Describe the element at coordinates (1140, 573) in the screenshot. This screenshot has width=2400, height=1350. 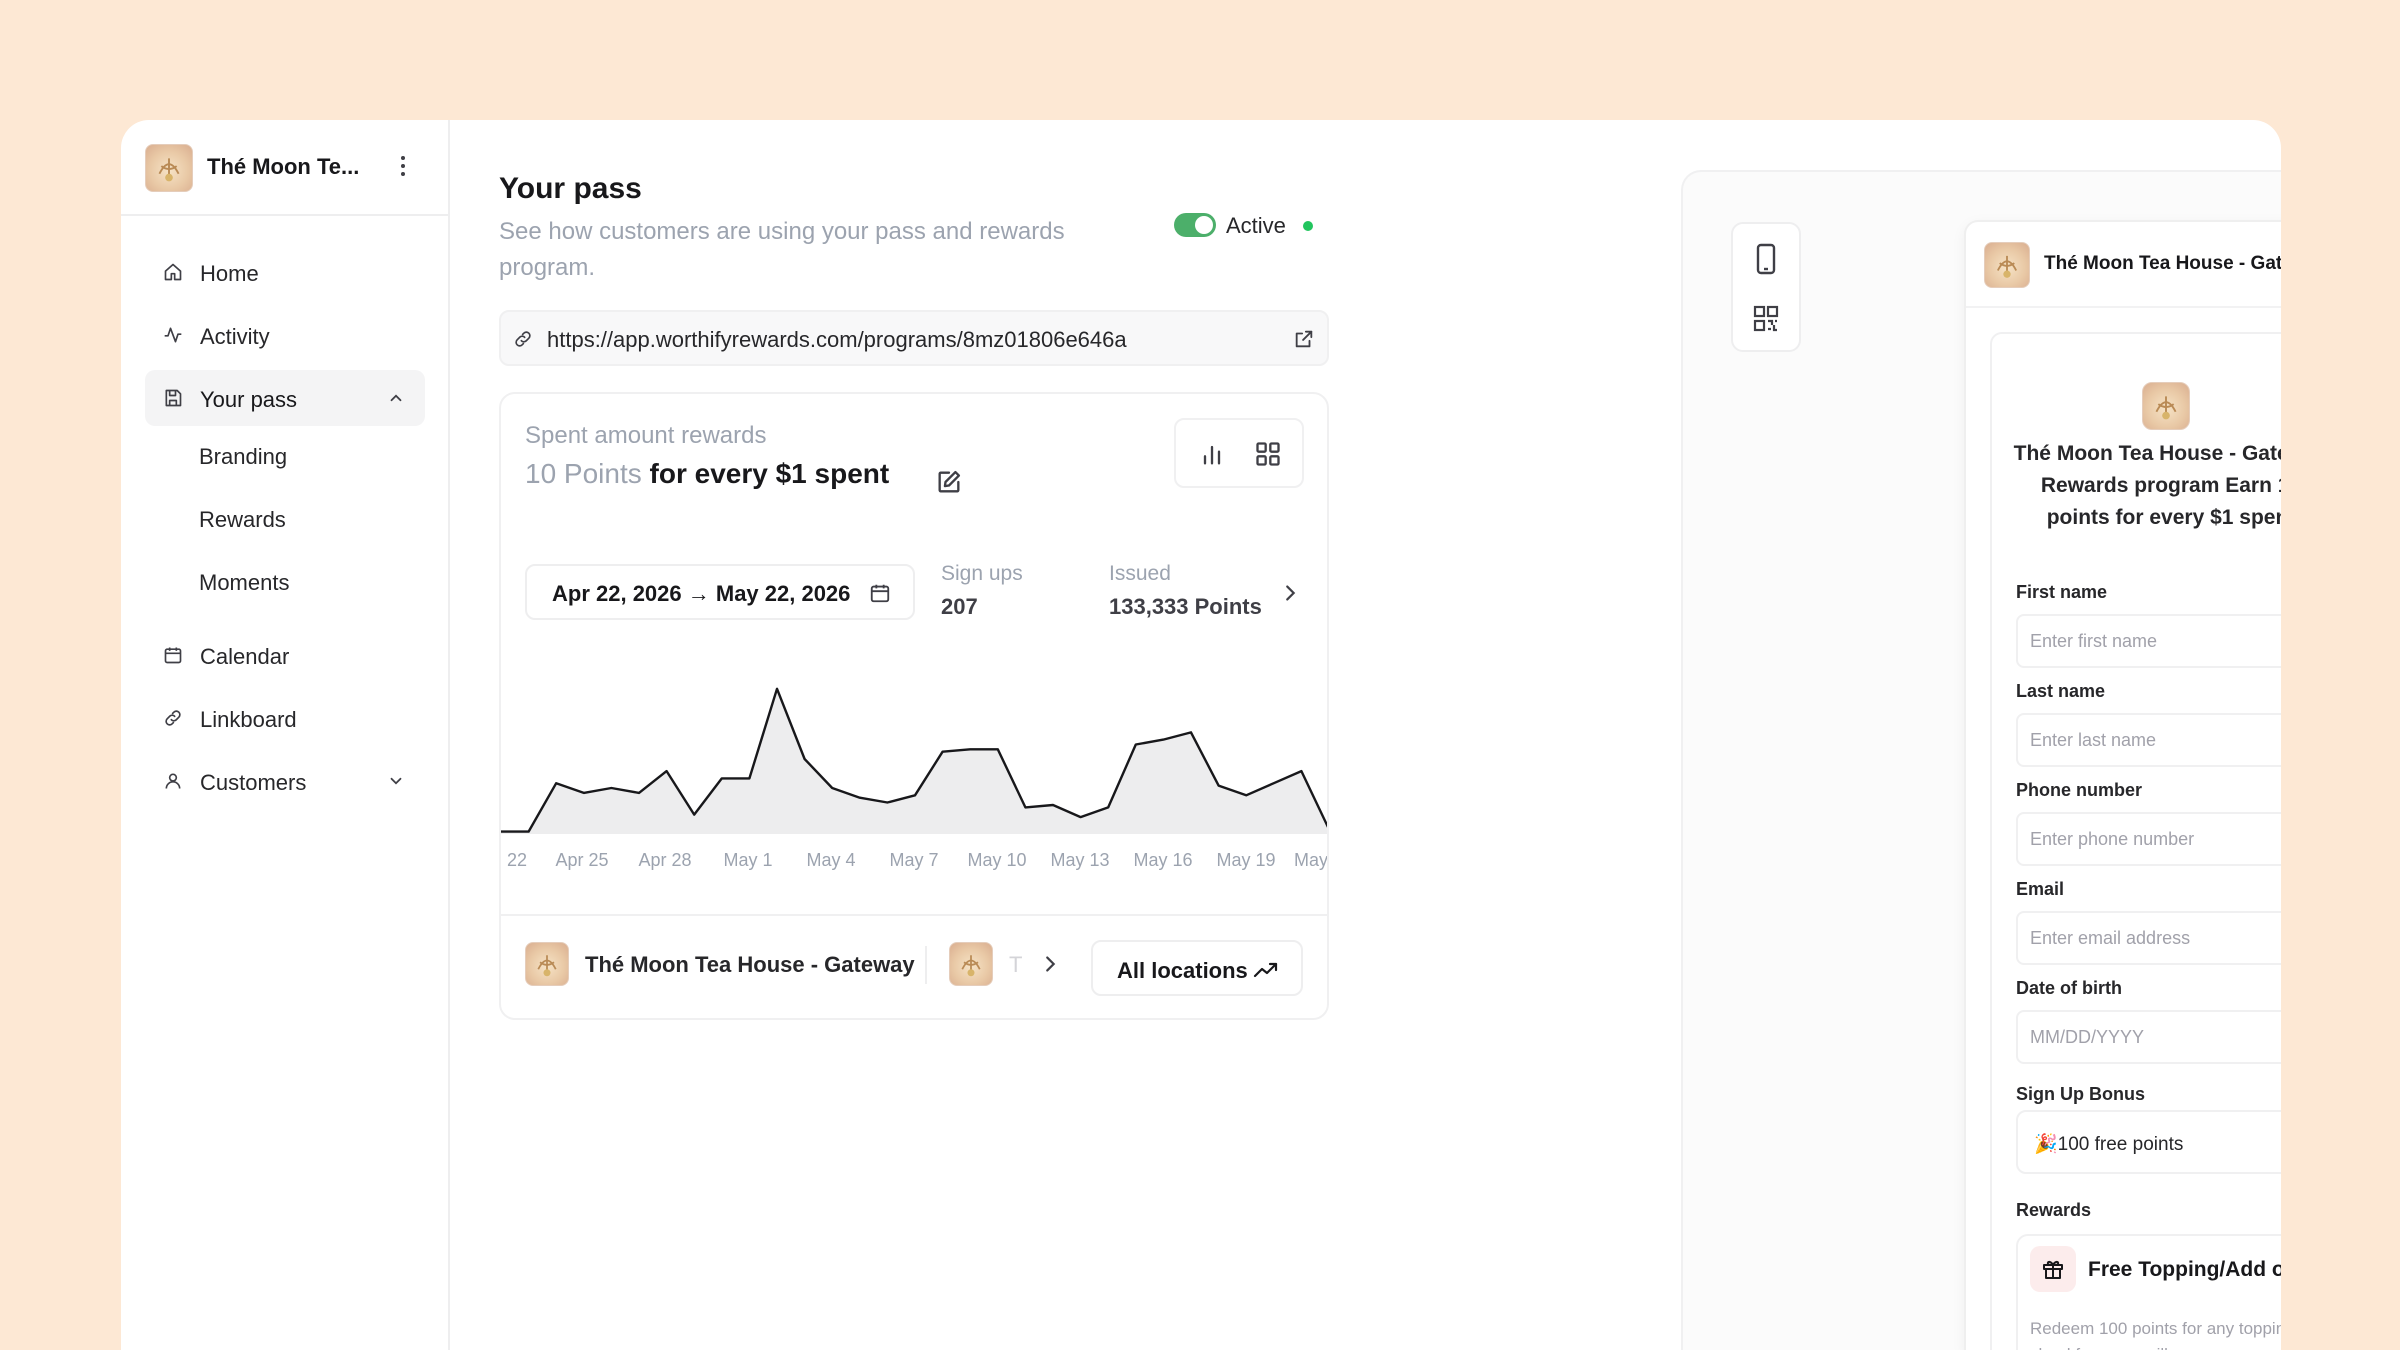
I see `stat-label: Issued` at that location.